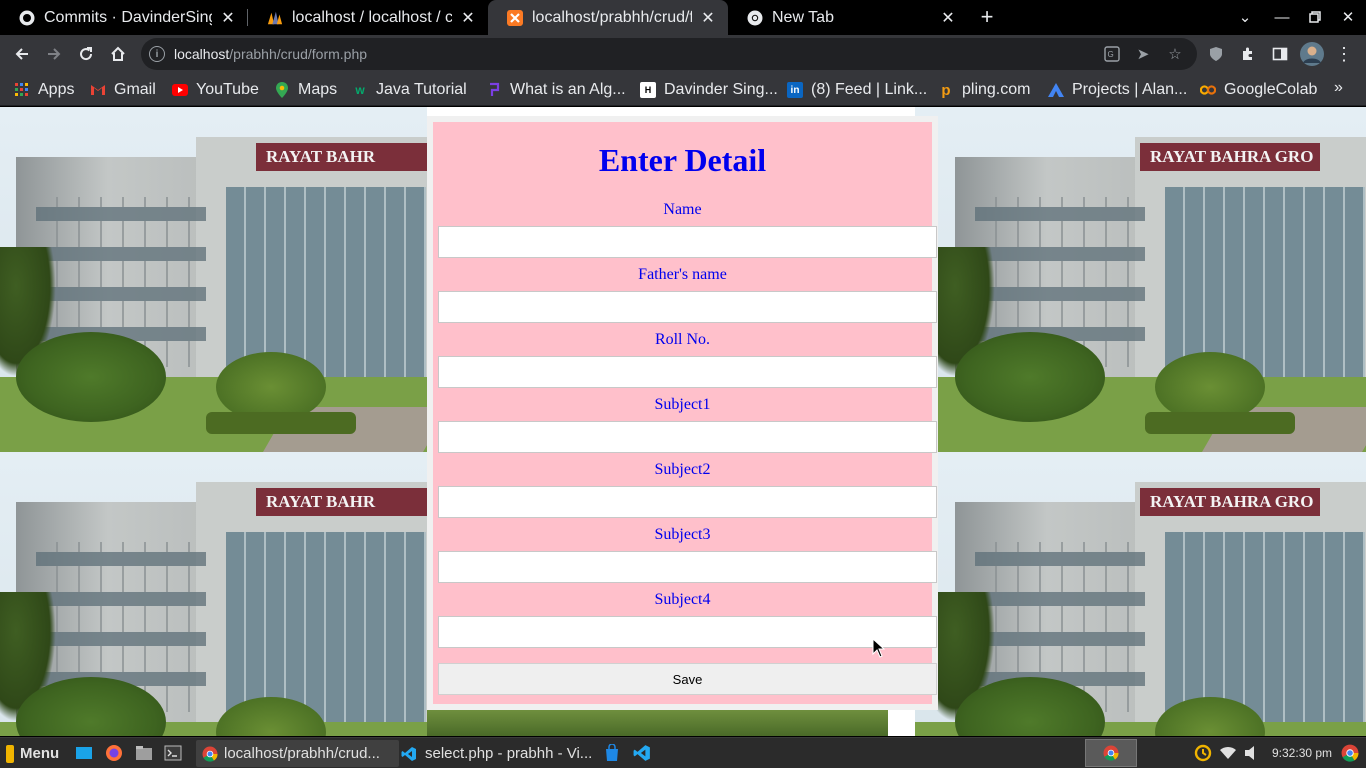 This screenshot has width=1366, height=768. Describe the element at coordinates (135, 89) in the screenshot. I see `bookmark-label: Gmail` at that location.